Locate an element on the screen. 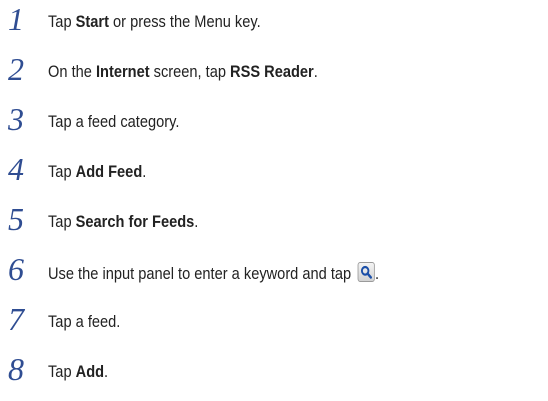 The width and height of the screenshot is (548, 401). step-text: On the Internet screen, tap RSS Reader. is located at coordinates (183, 72).